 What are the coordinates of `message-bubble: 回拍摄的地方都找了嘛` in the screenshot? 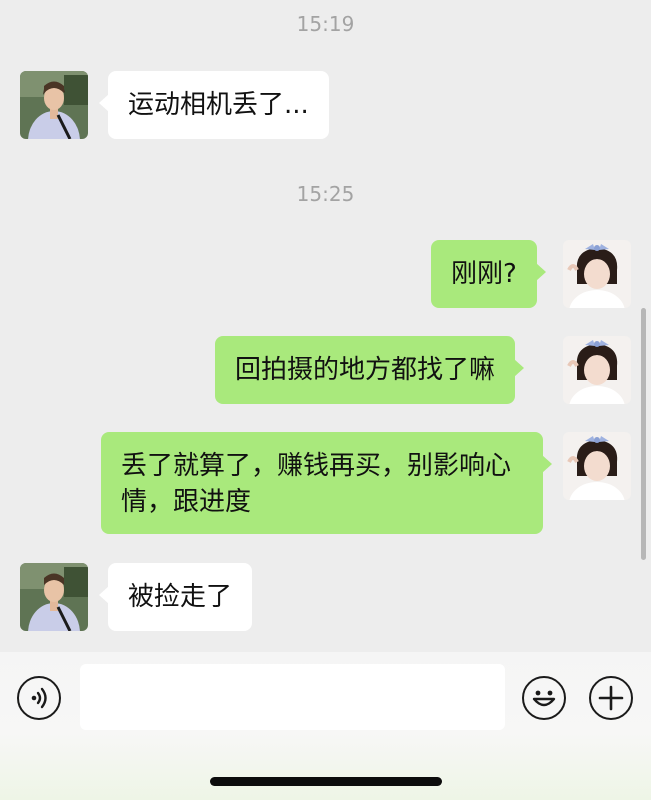 It's located at (370, 370).